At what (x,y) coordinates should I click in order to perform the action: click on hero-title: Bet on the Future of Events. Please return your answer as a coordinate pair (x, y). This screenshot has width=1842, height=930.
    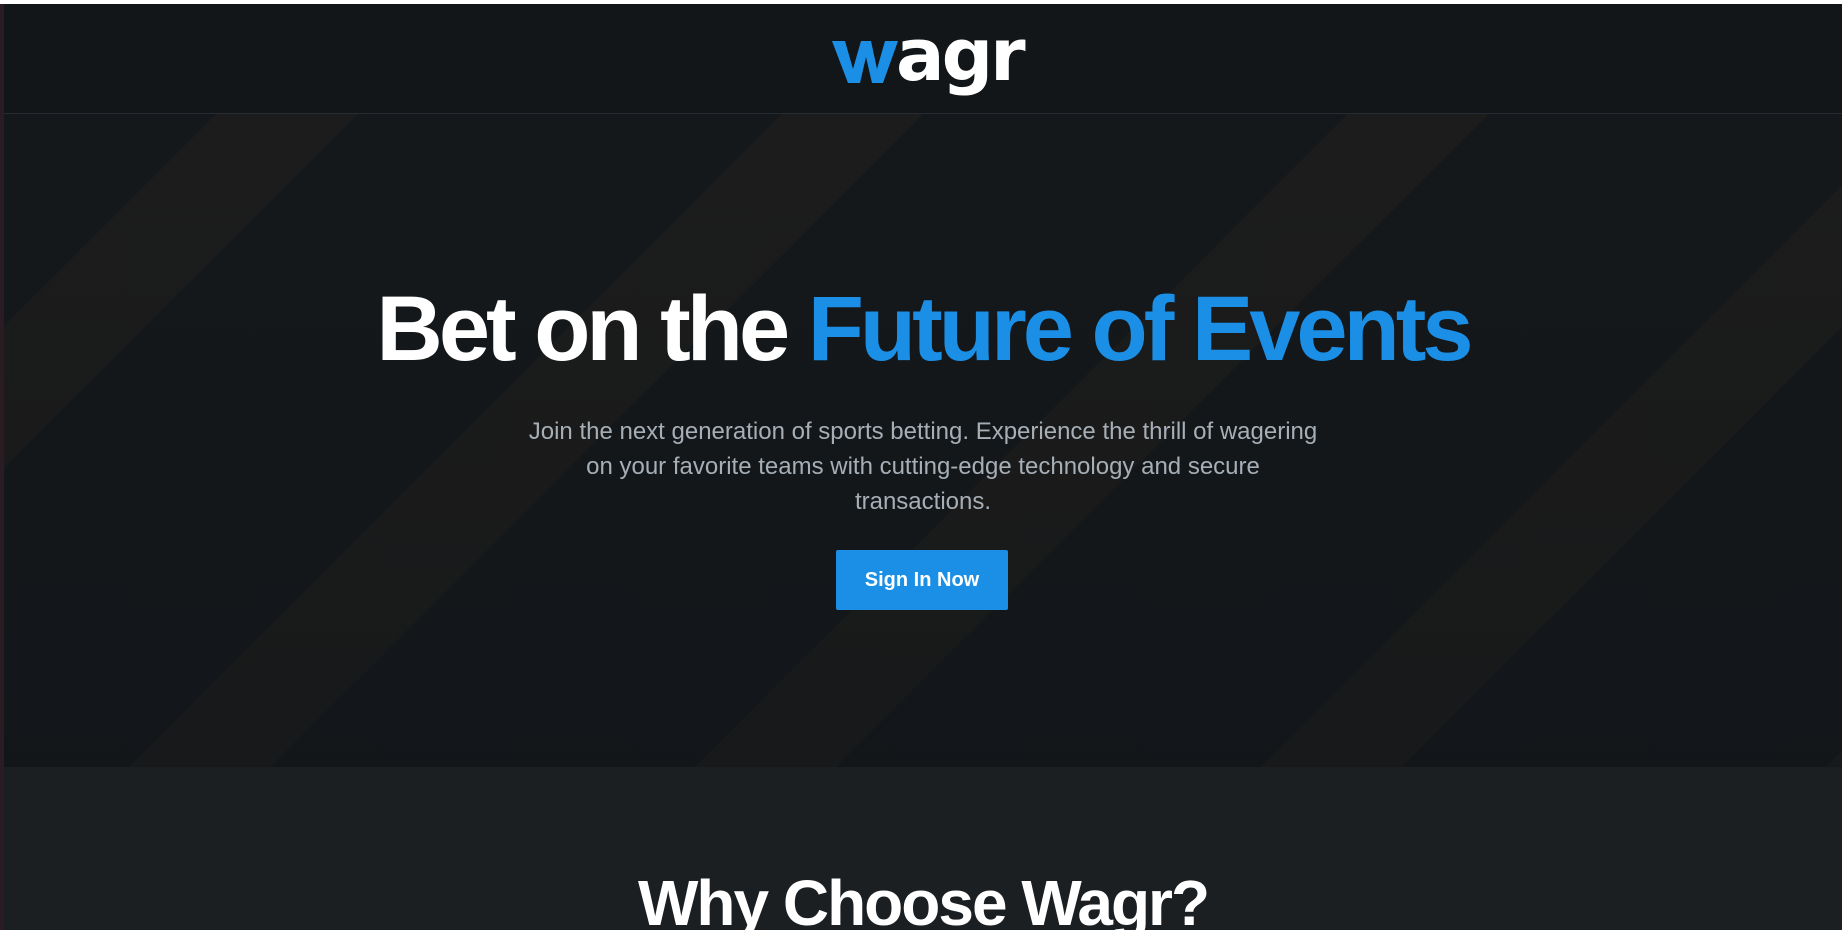
    Looking at the image, I should click on (923, 329).